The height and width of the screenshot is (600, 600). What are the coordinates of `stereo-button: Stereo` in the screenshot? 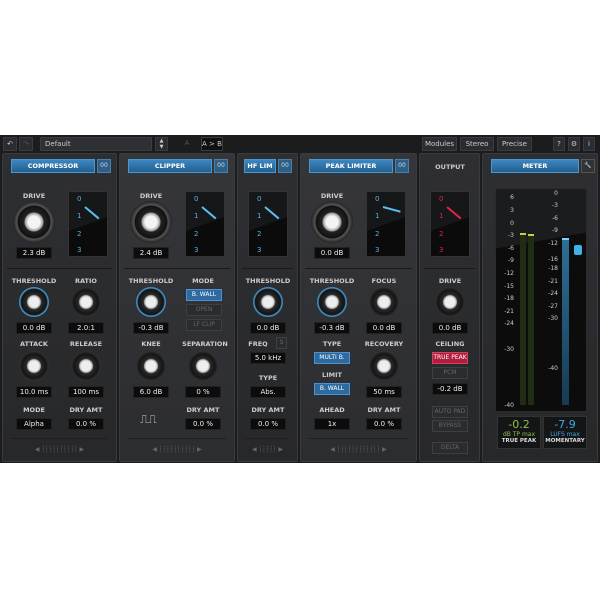 It's located at (477, 144).